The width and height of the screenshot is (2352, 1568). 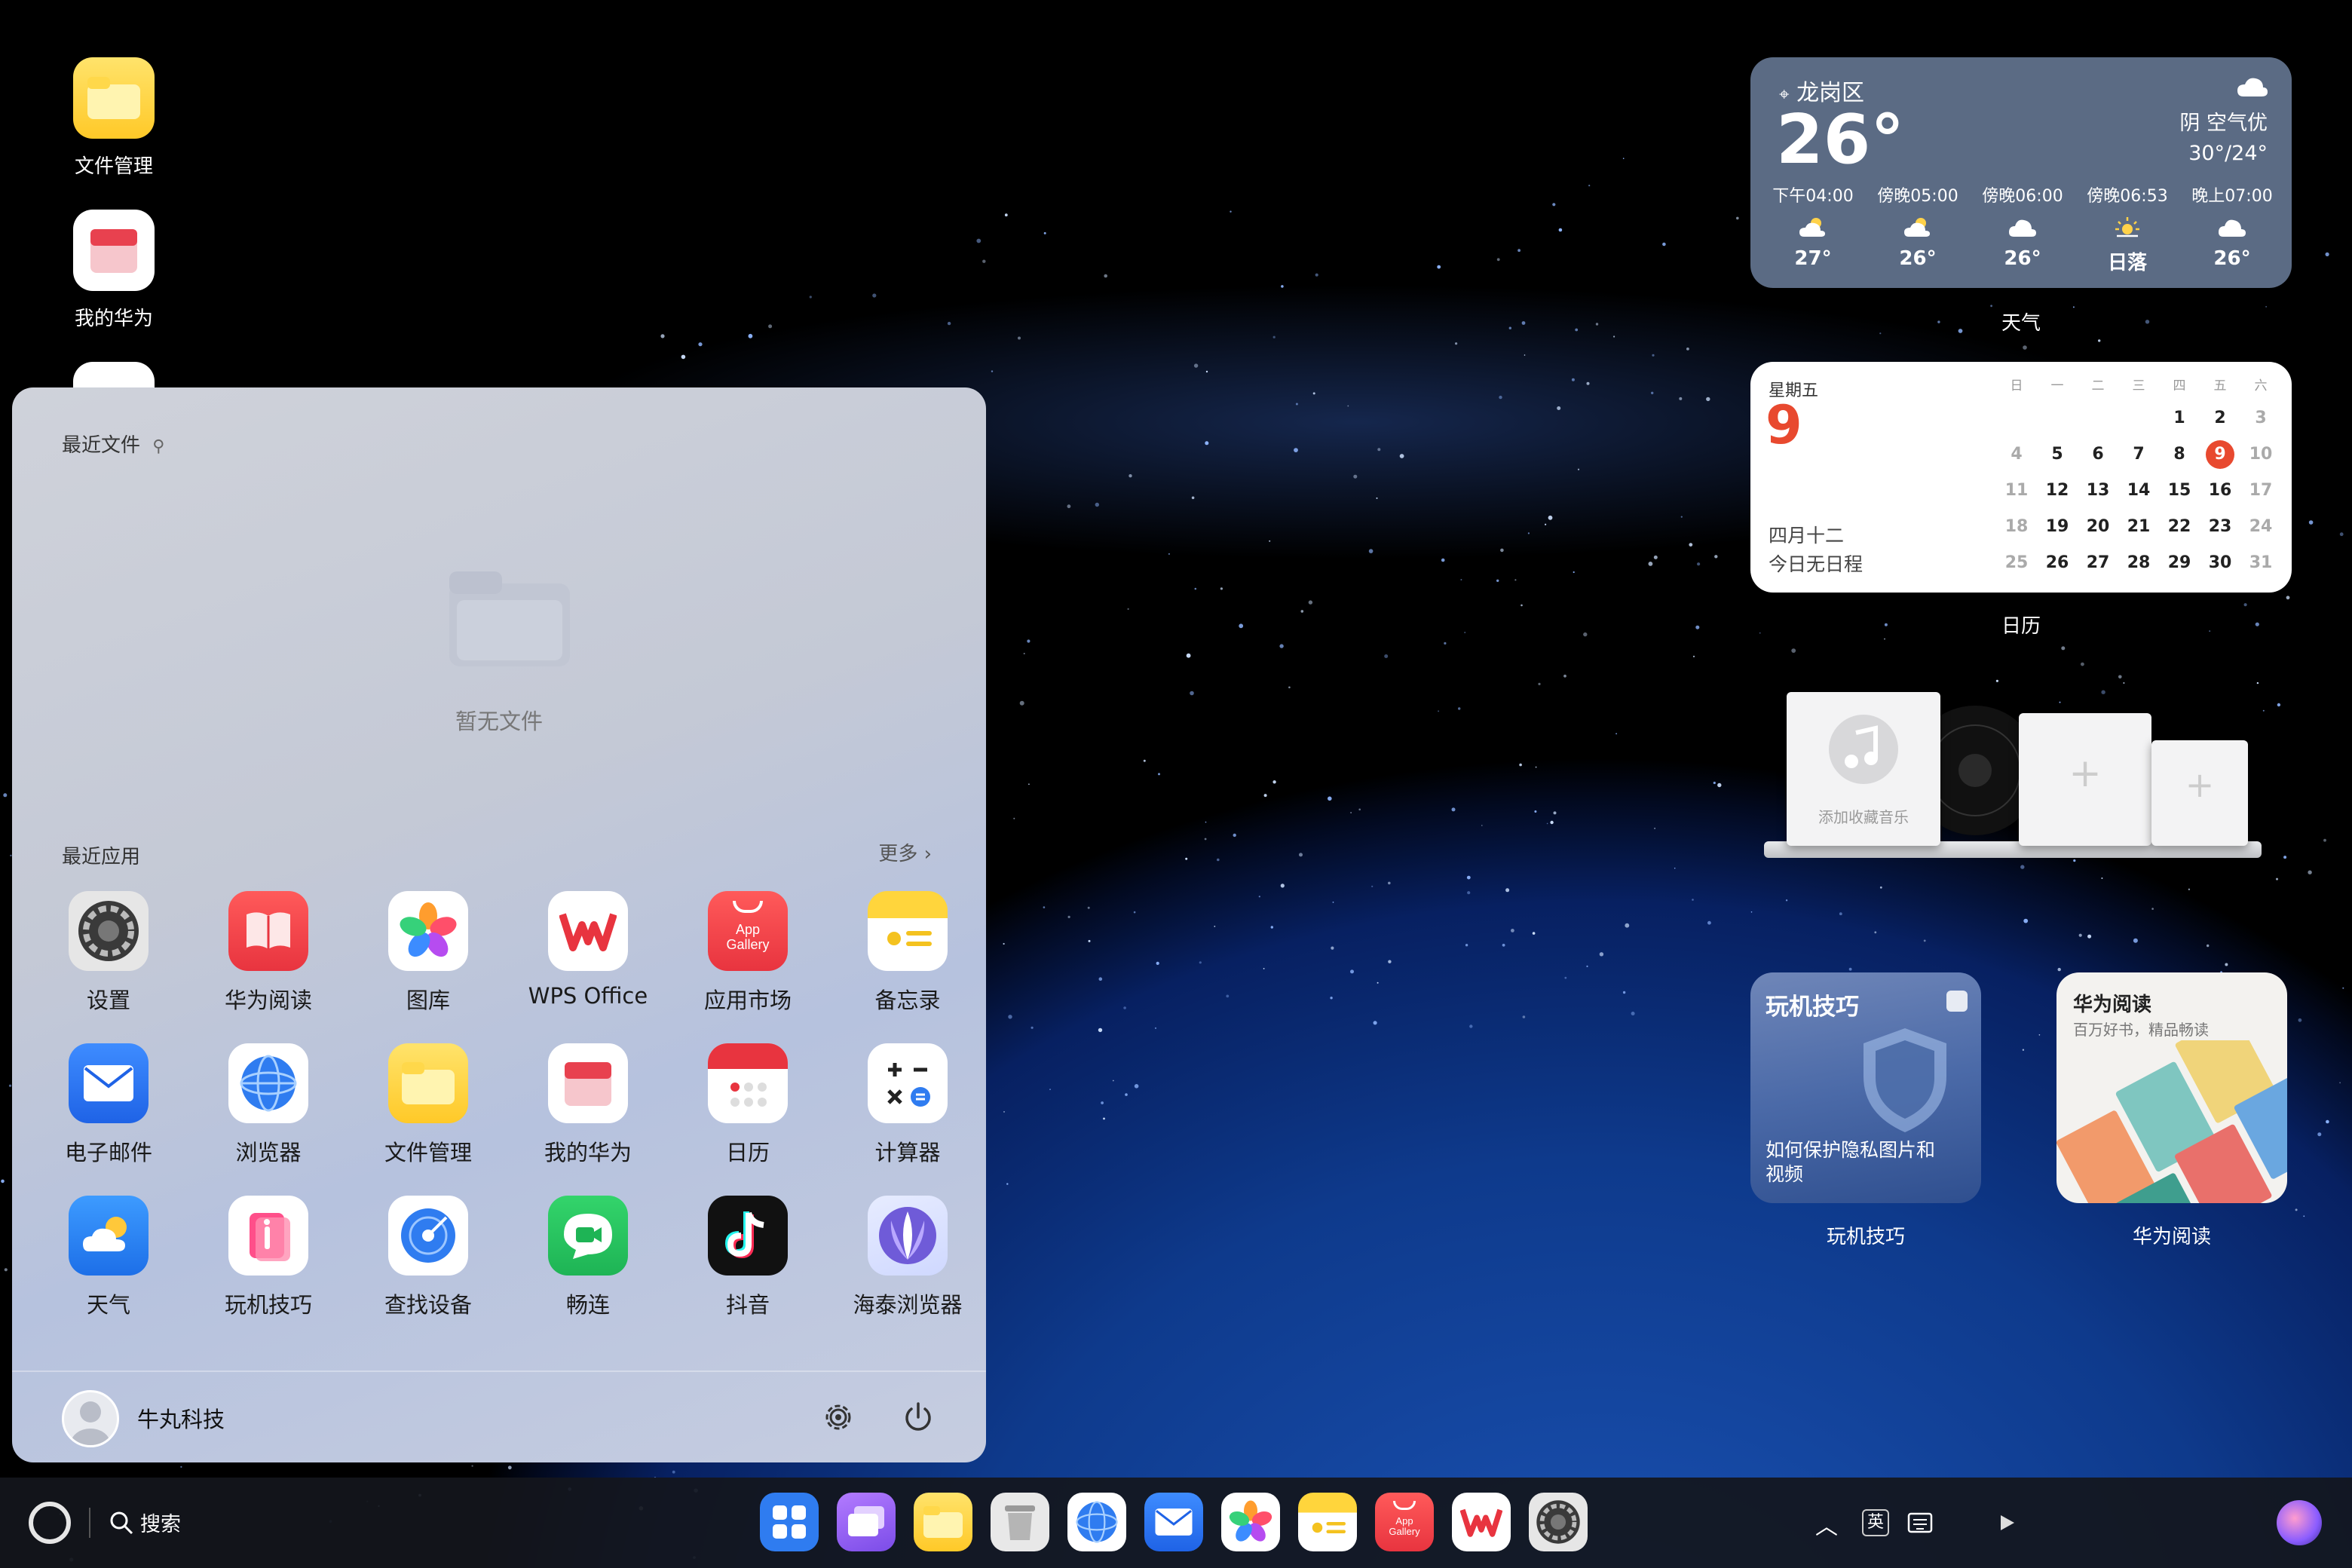 I want to click on power-button, so click(x=918, y=1417).